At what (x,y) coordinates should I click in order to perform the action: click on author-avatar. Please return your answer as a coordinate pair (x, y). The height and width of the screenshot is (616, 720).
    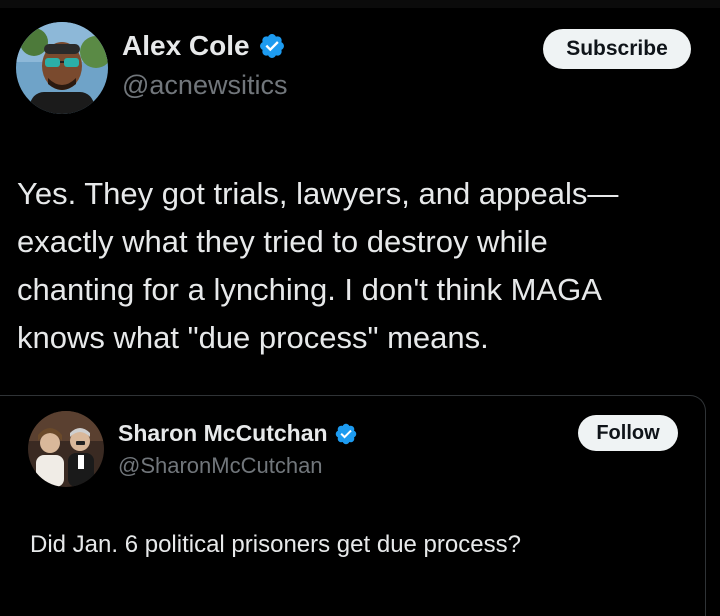
    Looking at the image, I should click on (62, 68).